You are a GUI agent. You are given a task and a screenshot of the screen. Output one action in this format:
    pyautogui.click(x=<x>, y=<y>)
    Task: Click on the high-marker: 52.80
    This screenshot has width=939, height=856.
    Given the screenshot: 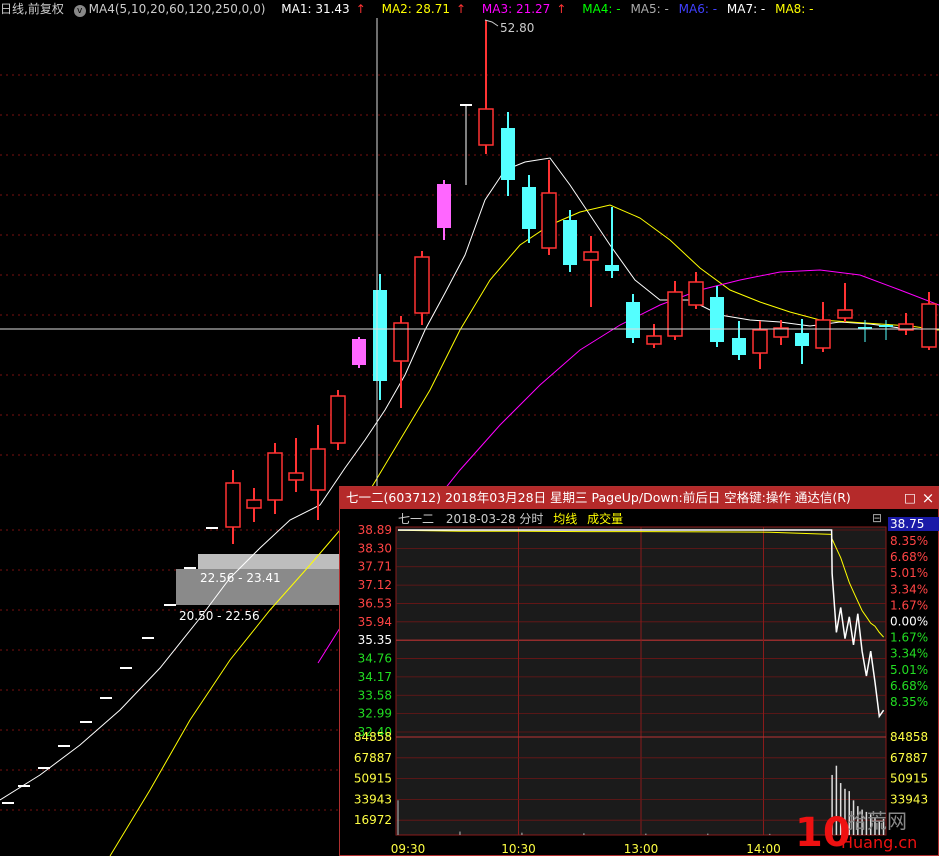 What is the action you would take?
    pyautogui.click(x=509, y=27)
    